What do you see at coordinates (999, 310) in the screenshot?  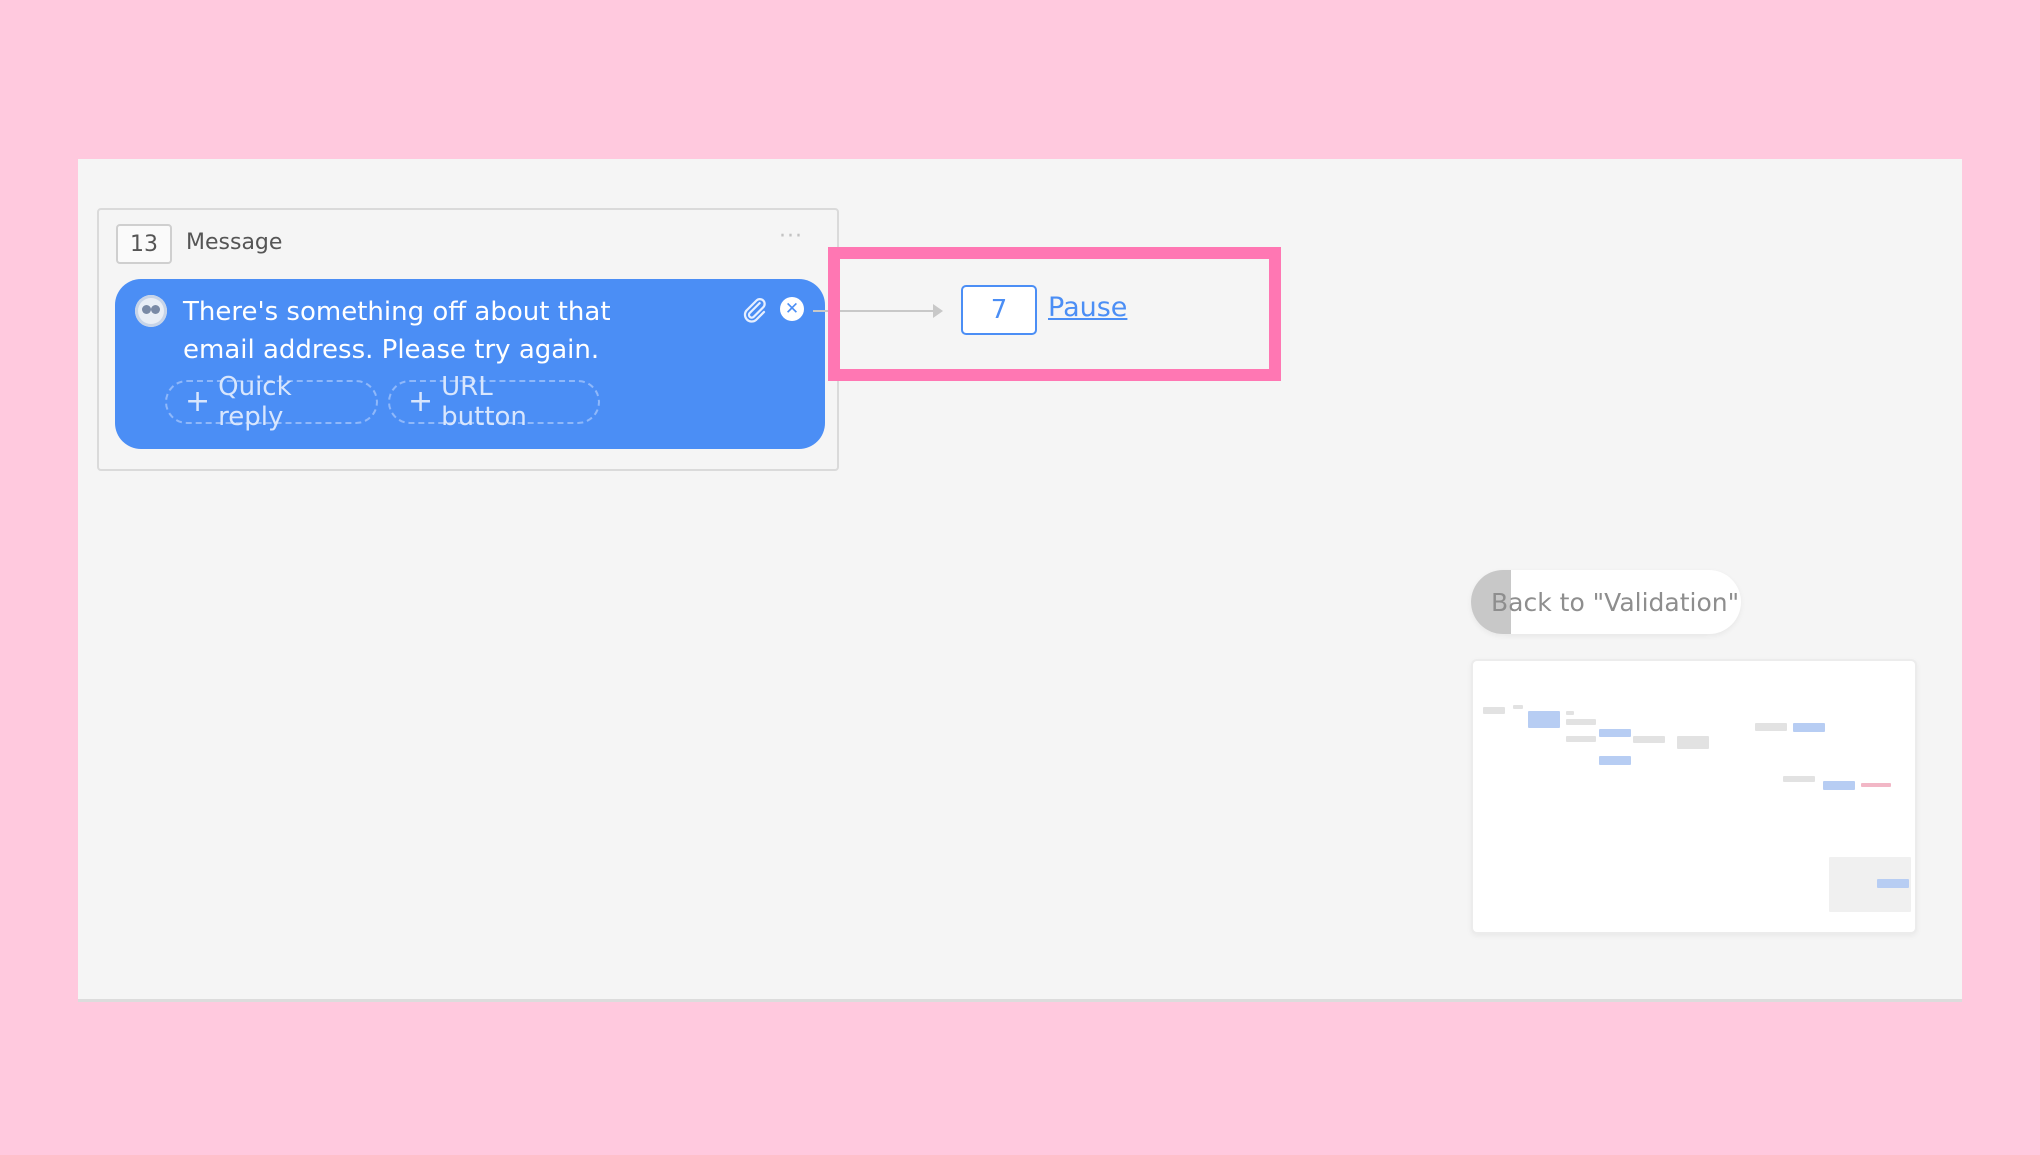 I see `target-node-id-badge: 7` at bounding box center [999, 310].